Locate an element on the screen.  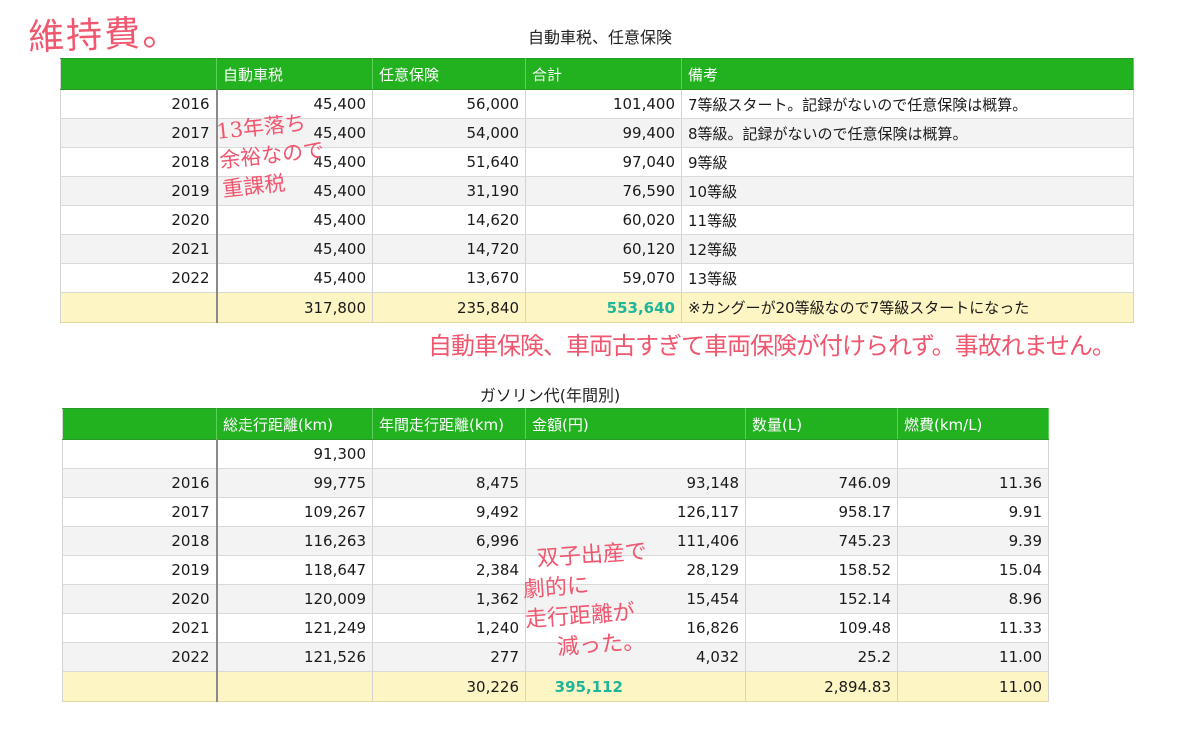
cell-insurance: 54,000 is located at coordinates (449, 133).